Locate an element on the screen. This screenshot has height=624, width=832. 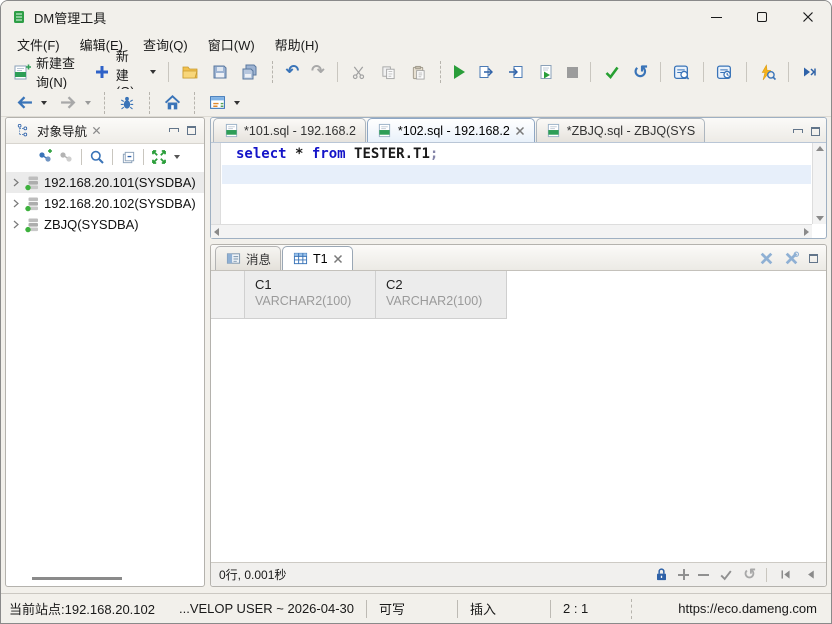
tab-label: T1 is located at coordinates (320, 258).